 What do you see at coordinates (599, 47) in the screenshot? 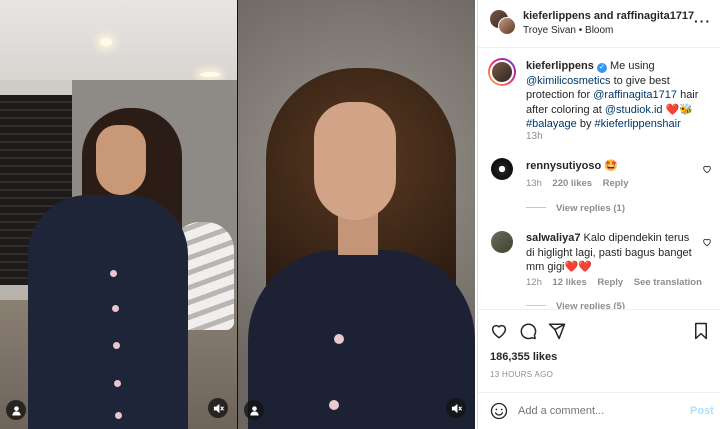
I see `header-divider` at bounding box center [599, 47].